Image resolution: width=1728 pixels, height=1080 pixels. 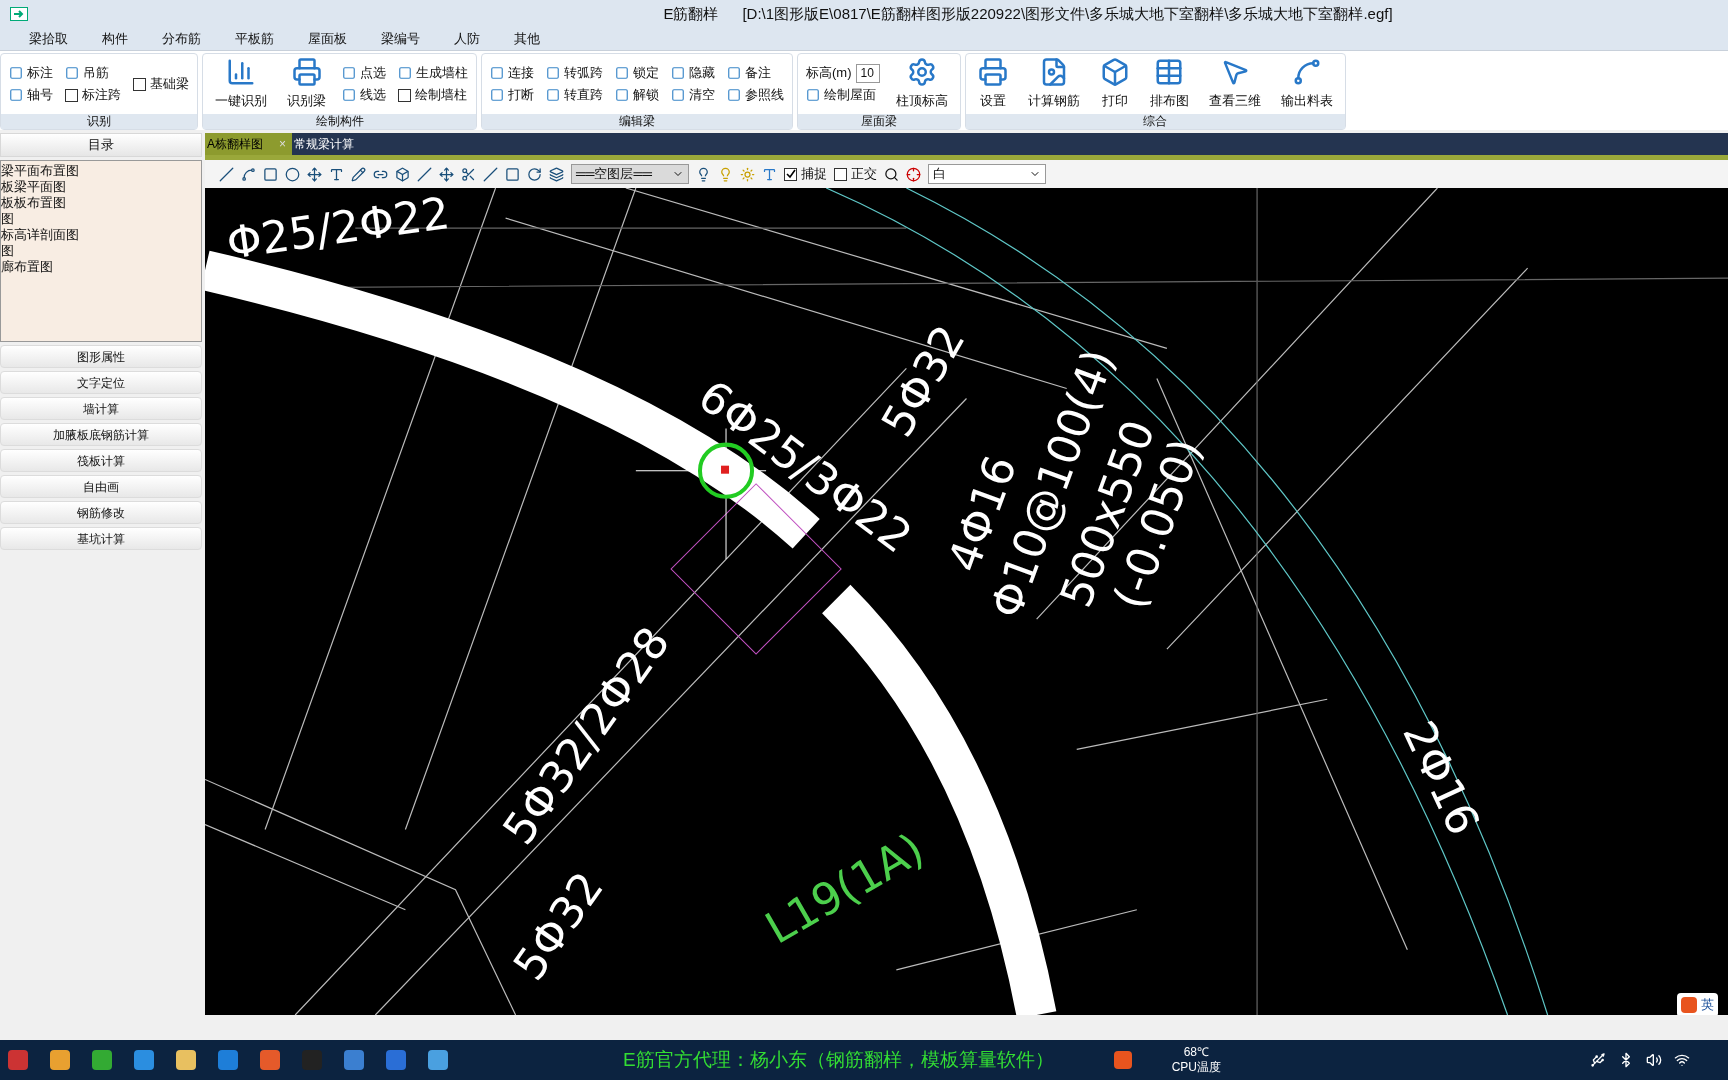 I want to click on ribbon-checkbox: 绘制墙柱, so click(x=433, y=95).